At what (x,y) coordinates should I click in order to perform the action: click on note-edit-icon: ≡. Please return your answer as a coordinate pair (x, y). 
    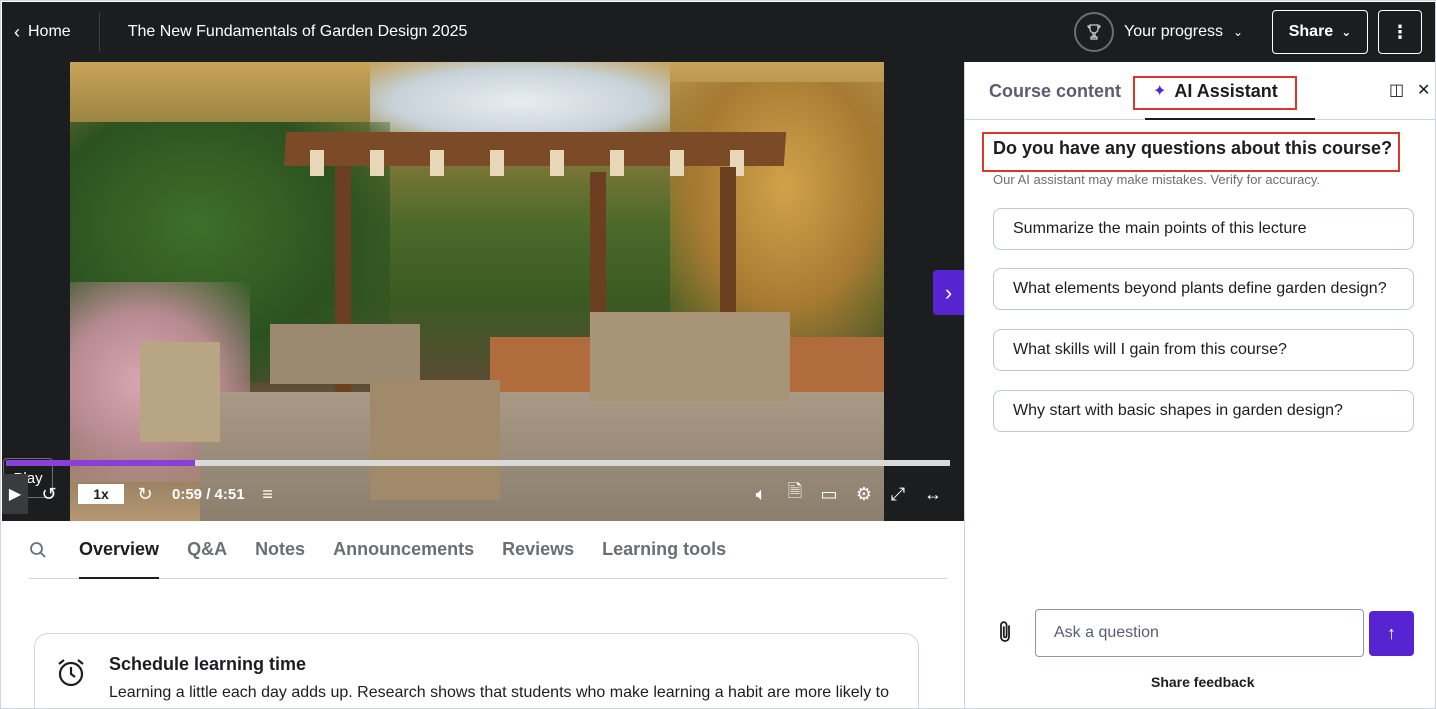
    Looking at the image, I should click on (267, 493).